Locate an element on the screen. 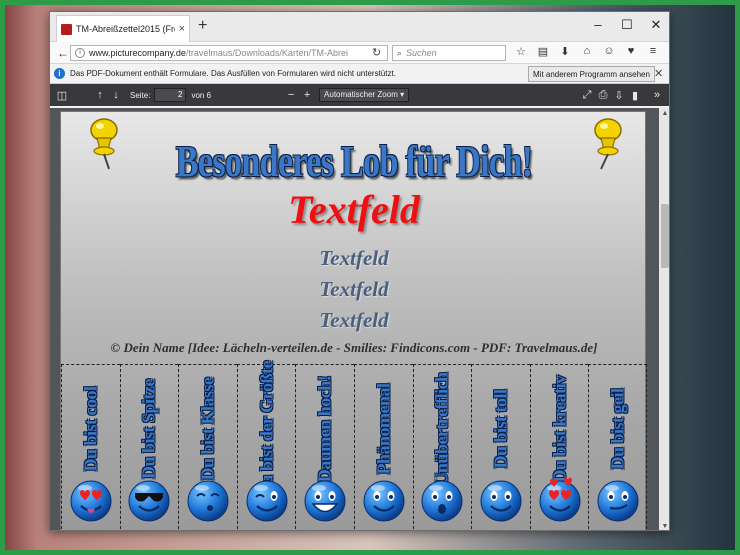 The height and width of the screenshot is (555, 740). previous-page-icon: ↑ is located at coordinates (100, 95).